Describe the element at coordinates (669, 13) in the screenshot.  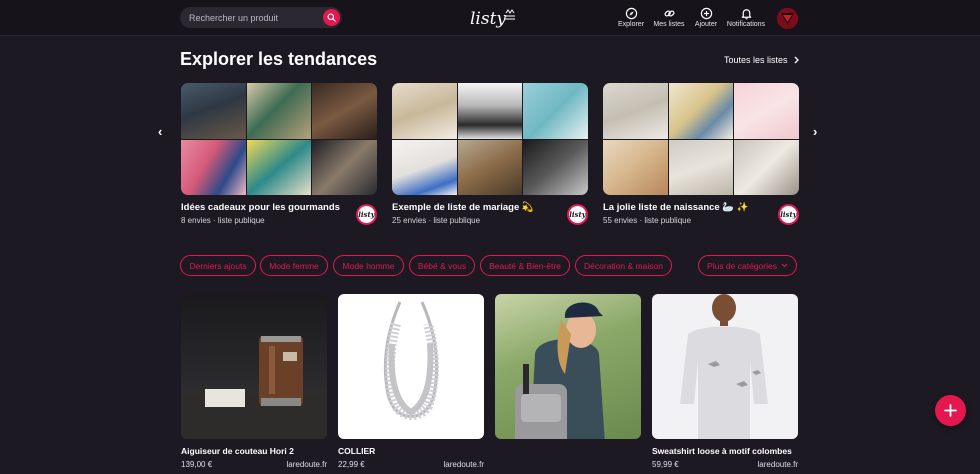
I see `link-icon` at that location.